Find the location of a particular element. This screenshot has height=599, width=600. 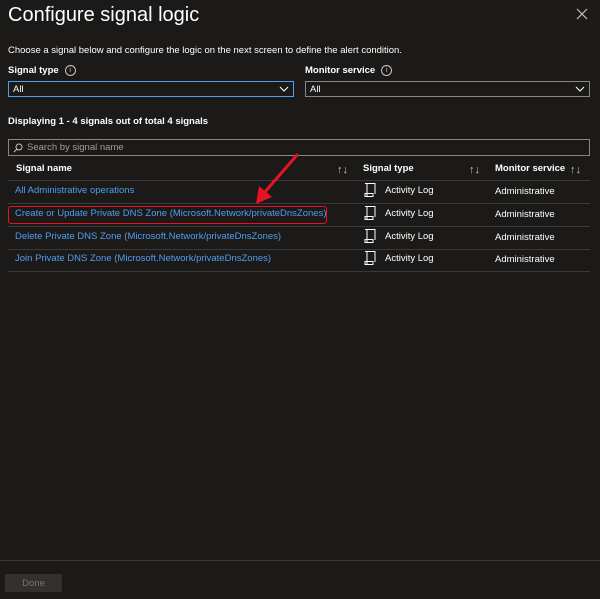

signal-type-label: Signal type i is located at coordinates (42, 70).